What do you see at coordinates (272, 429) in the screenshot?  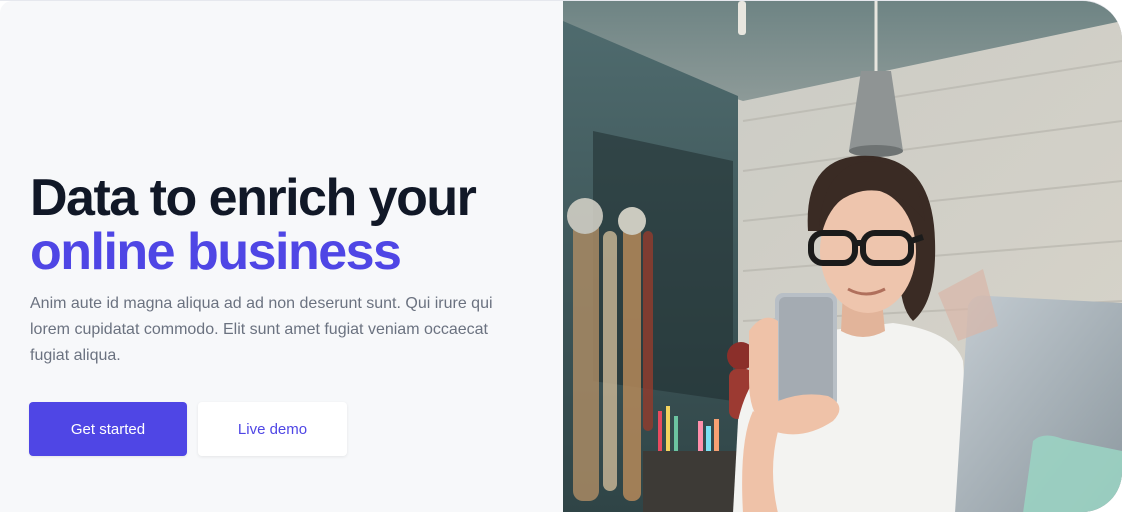 I see `live-demo-button: Live demo` at bounding box center [272, 429].